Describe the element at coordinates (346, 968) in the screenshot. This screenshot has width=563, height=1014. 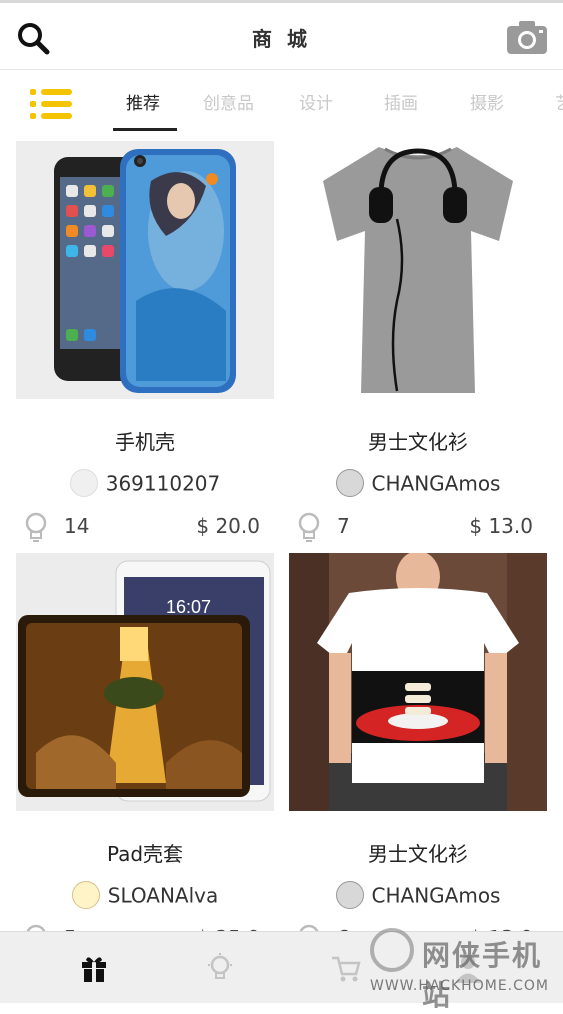
I see `cart-icon` at that location.